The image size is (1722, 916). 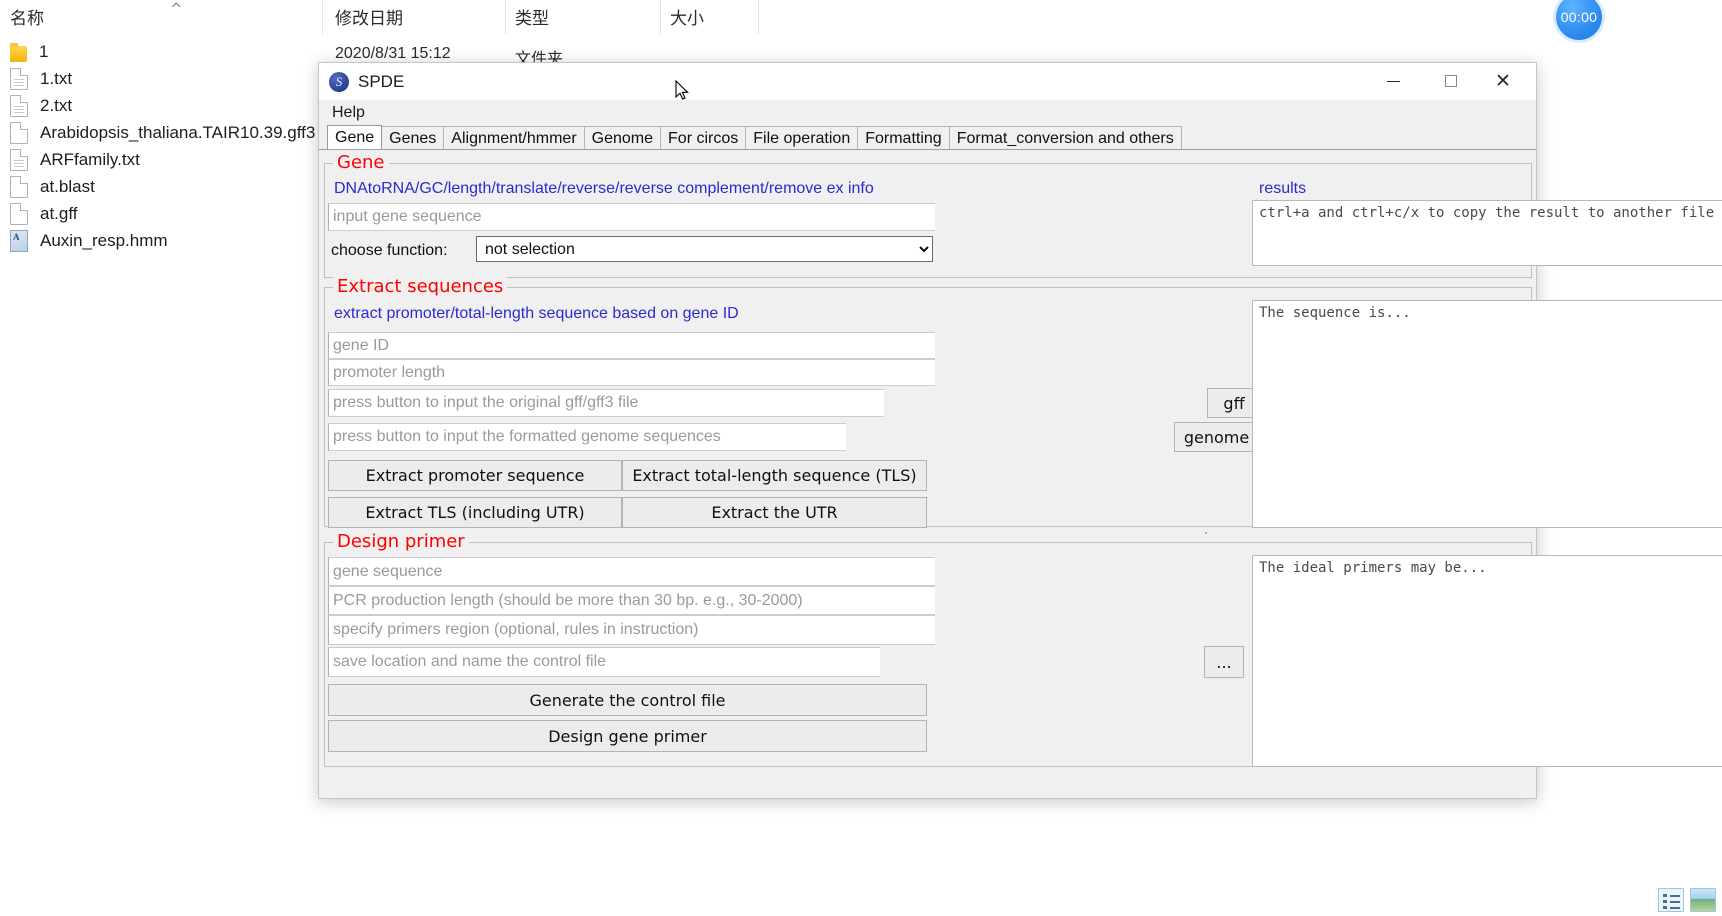 What do you see at coordinates (393, 53) in the screenshot?
I see `list-item-date: 2020/8/31 15:12` at bounding box center [393, 53].